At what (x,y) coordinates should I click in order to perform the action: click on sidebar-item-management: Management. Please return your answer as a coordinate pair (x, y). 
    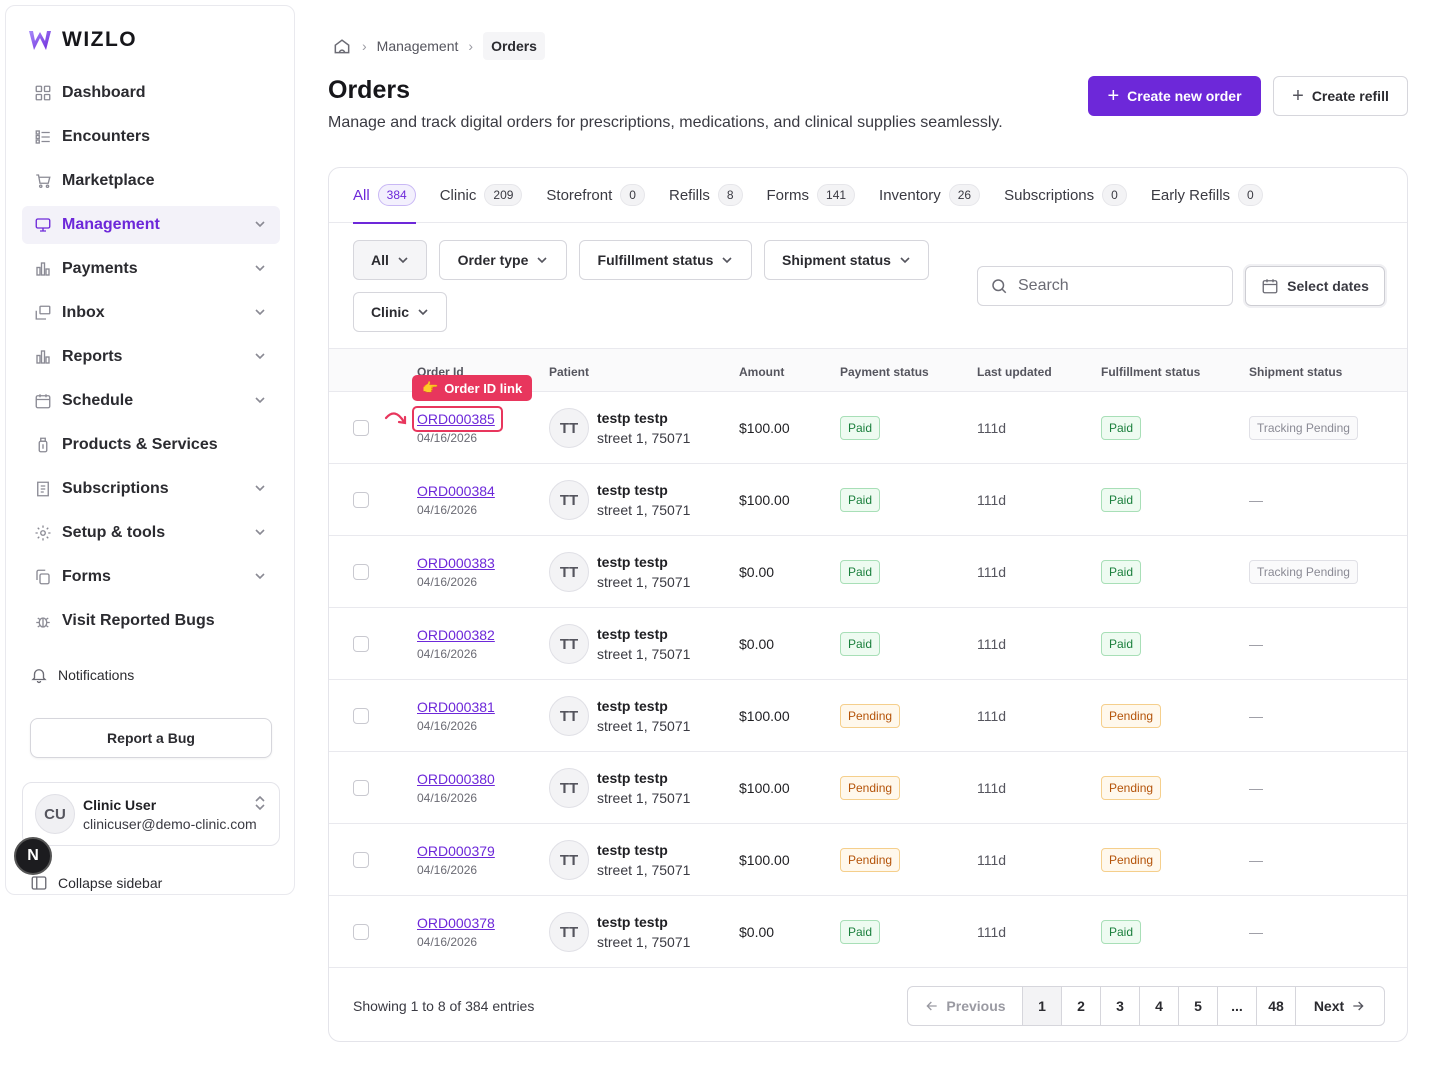
    Looking at the image, I should click on (151, 225).